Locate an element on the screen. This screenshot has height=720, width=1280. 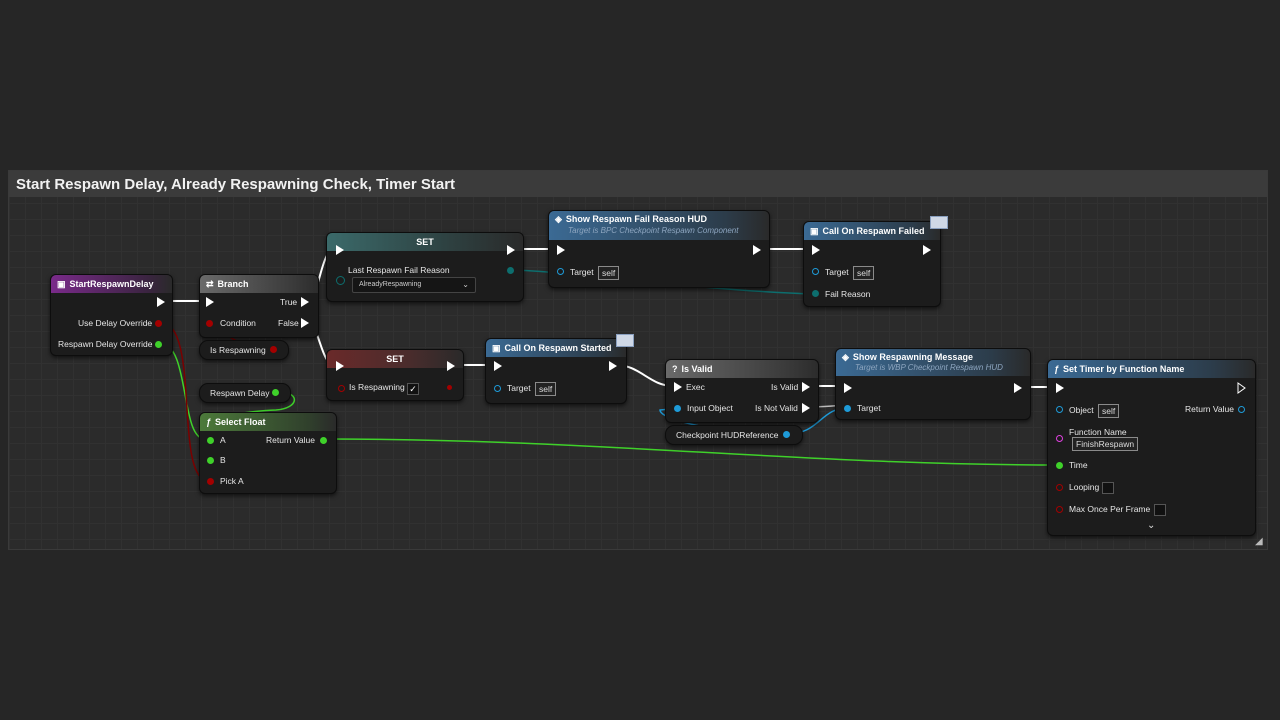
function-name-field: FinishRespawn is located at coordinates (1105, 444).